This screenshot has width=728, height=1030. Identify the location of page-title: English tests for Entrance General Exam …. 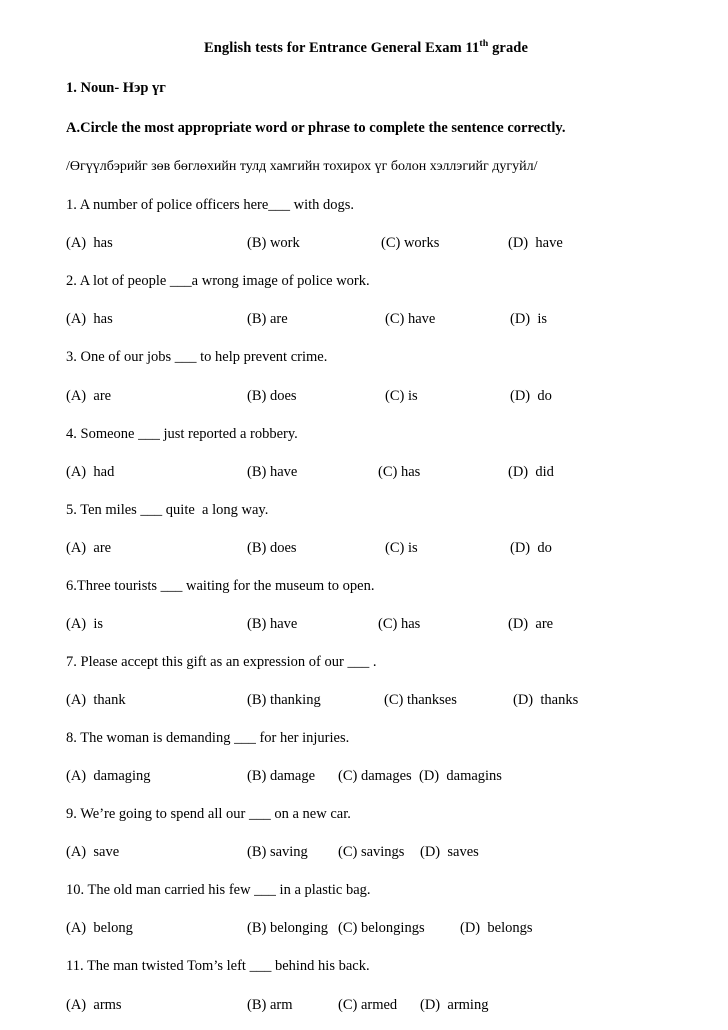
(366, 47).